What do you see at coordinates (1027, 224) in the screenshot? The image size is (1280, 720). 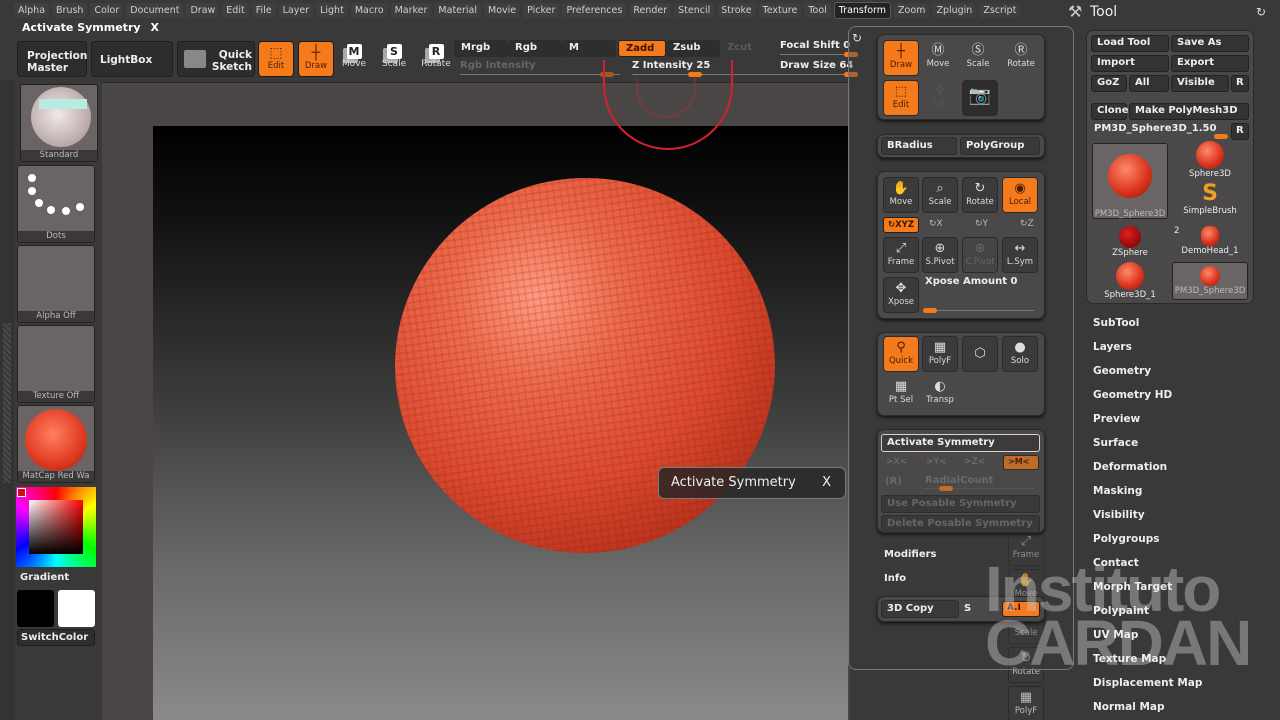 I see `rotate-z-button: ↻Z` at bounding box center [1027, 224].